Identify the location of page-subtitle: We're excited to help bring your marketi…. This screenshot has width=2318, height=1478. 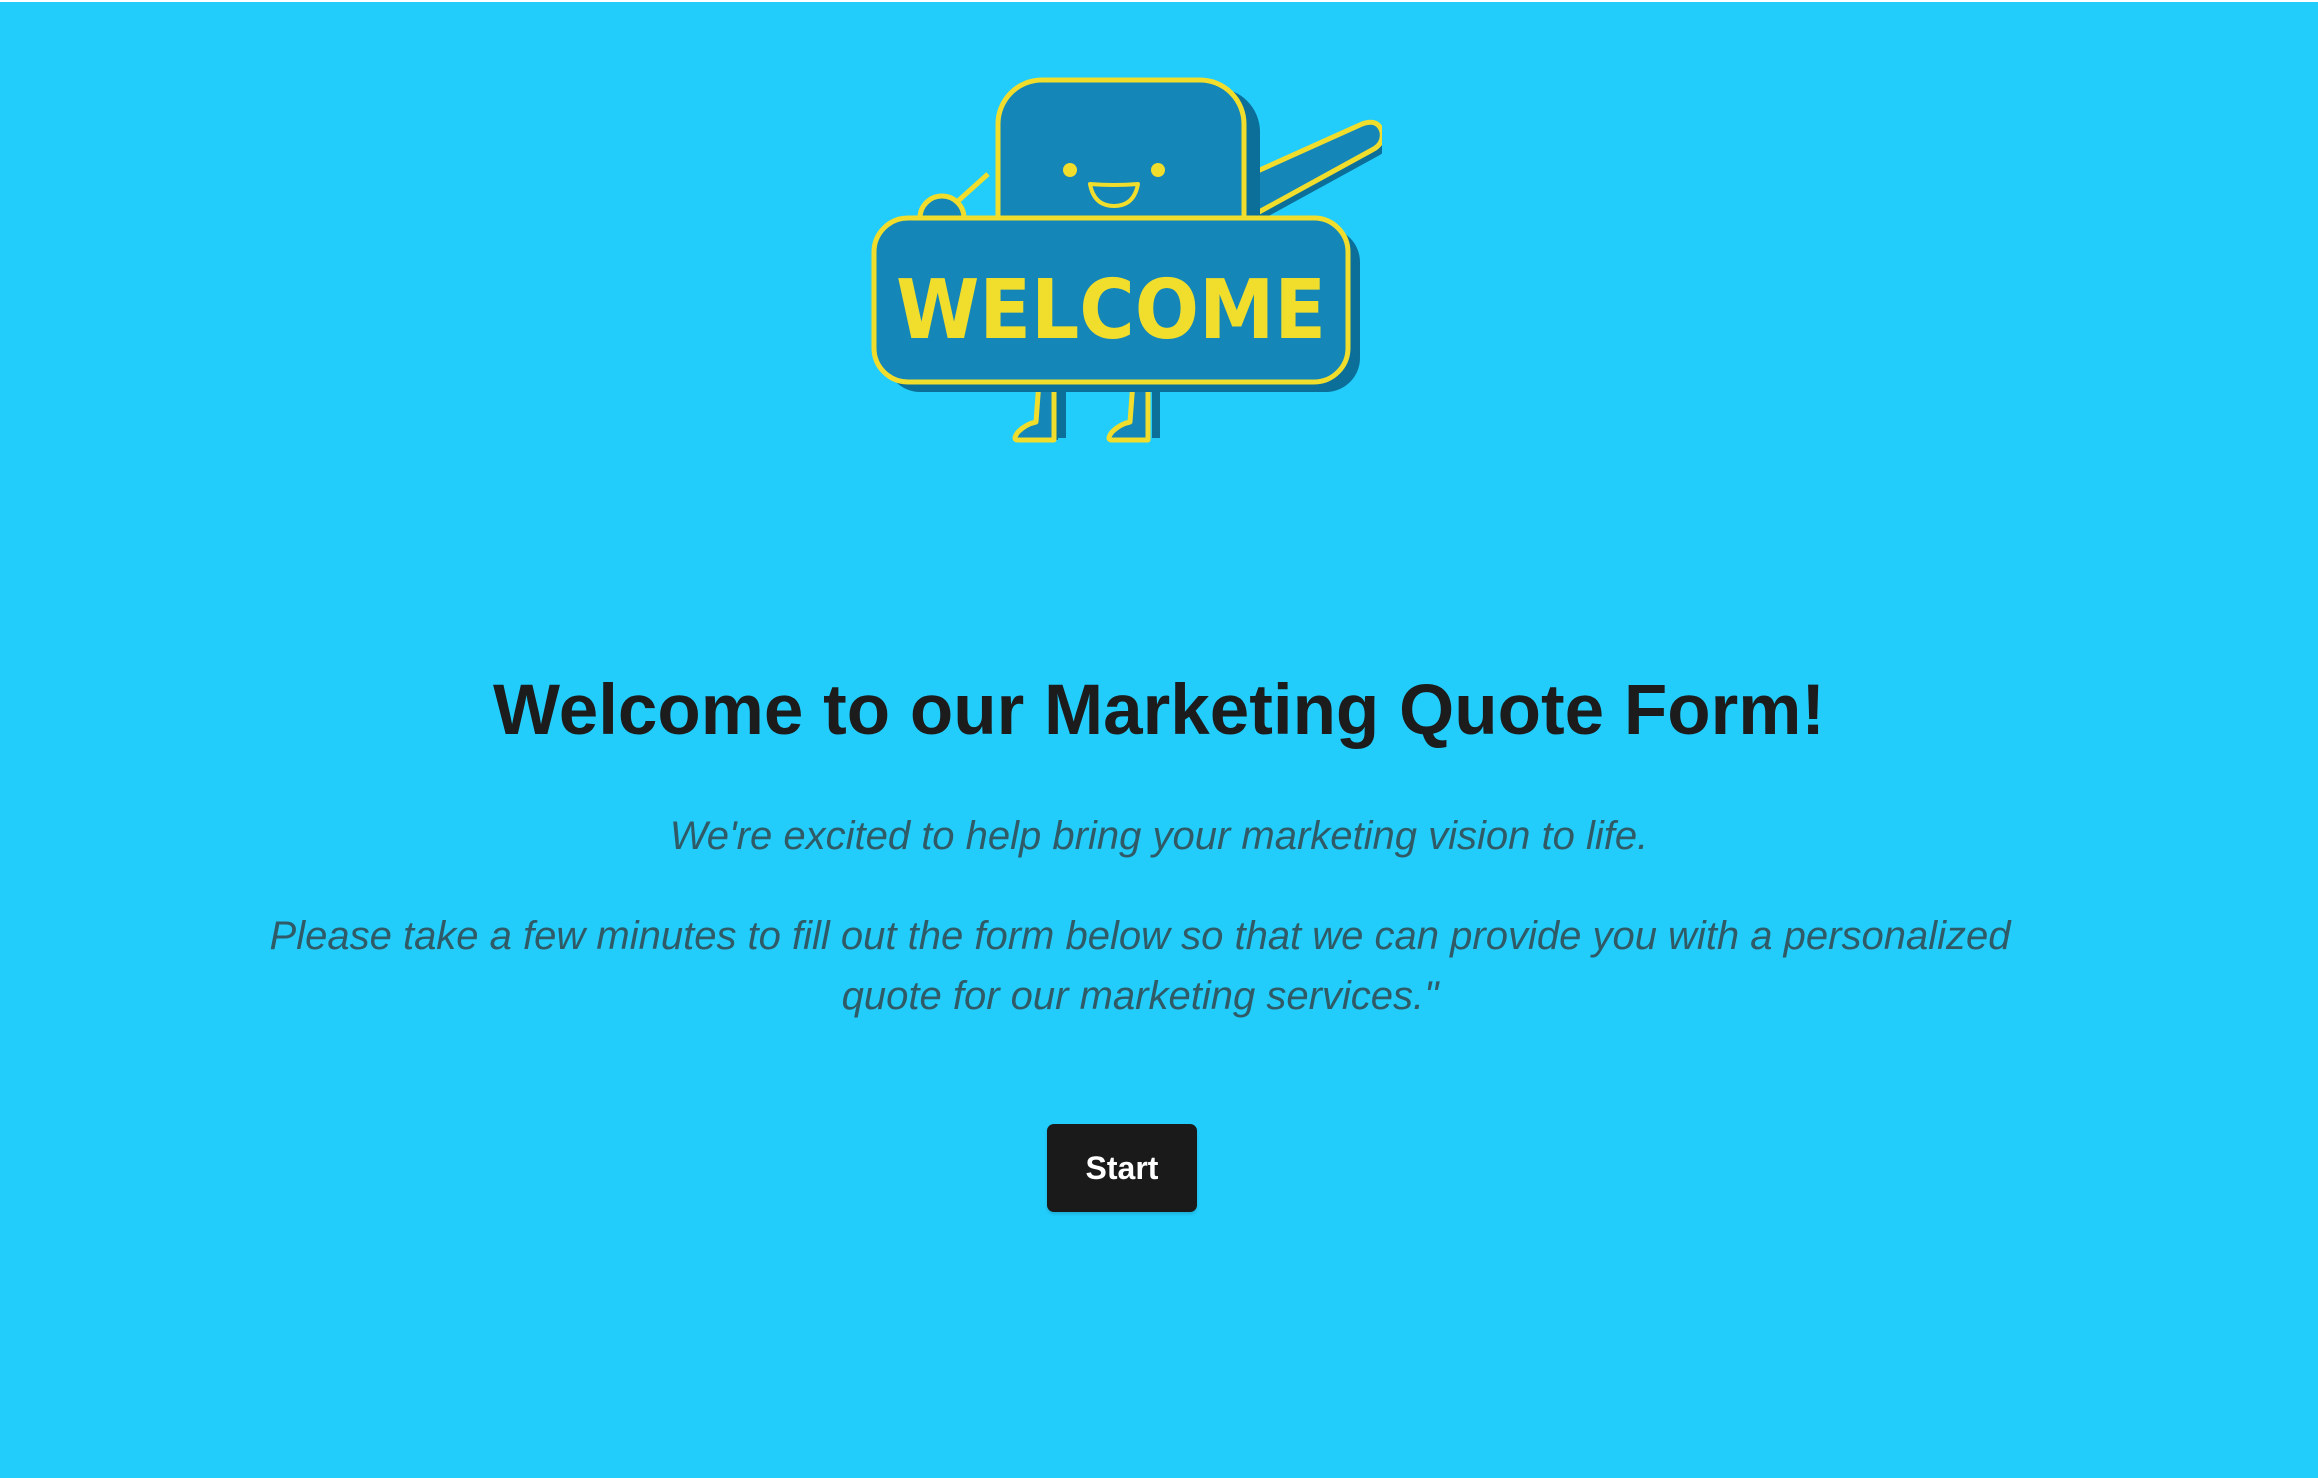
(1159, 836).